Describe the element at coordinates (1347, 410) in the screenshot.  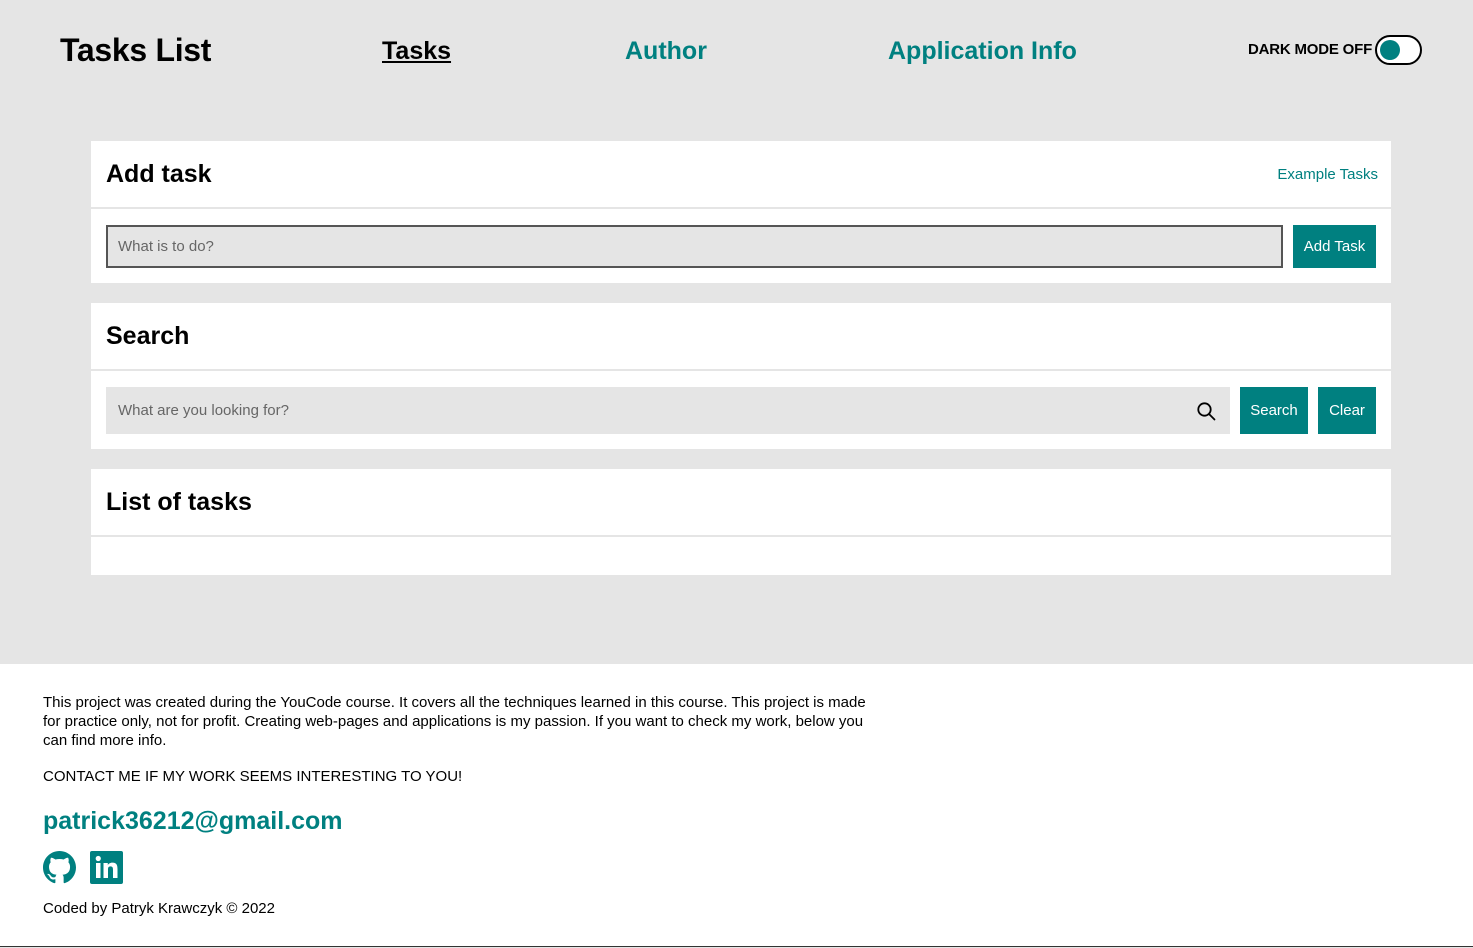
I see `clear-button: Clear` at that location.